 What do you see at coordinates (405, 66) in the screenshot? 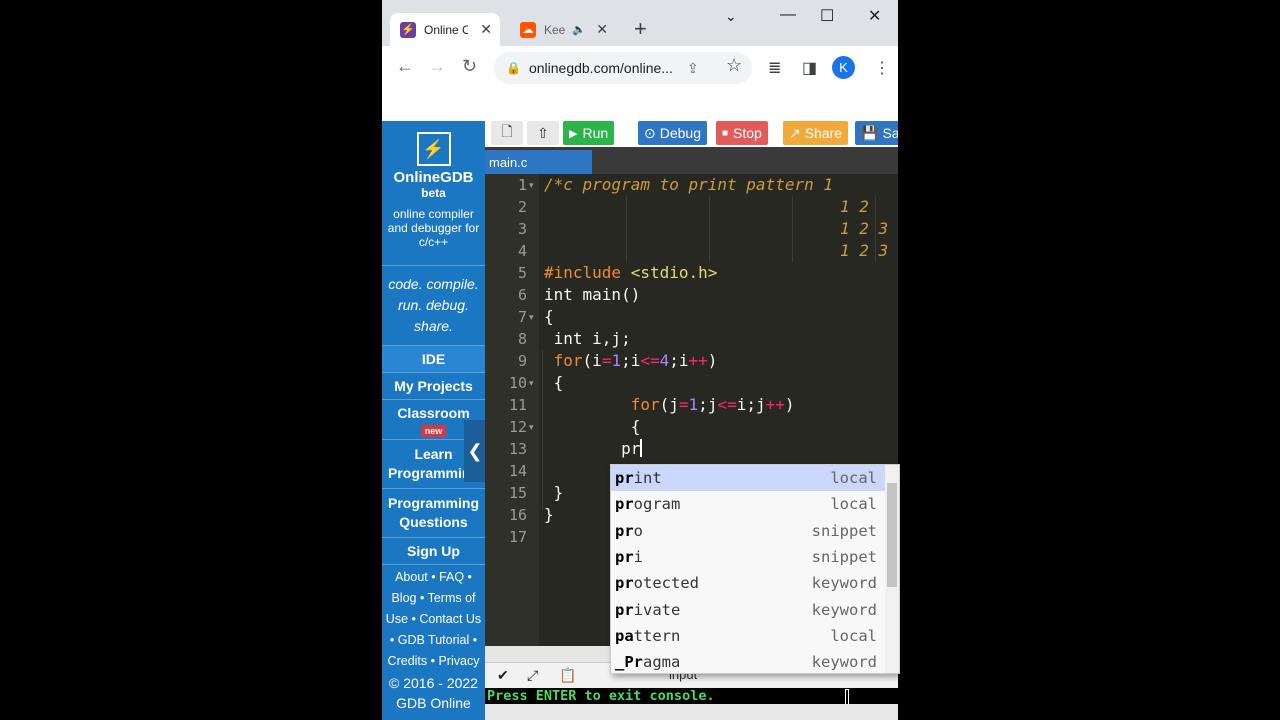
I see `back-arrow-icon: ←` at bounding box center [405, 66].